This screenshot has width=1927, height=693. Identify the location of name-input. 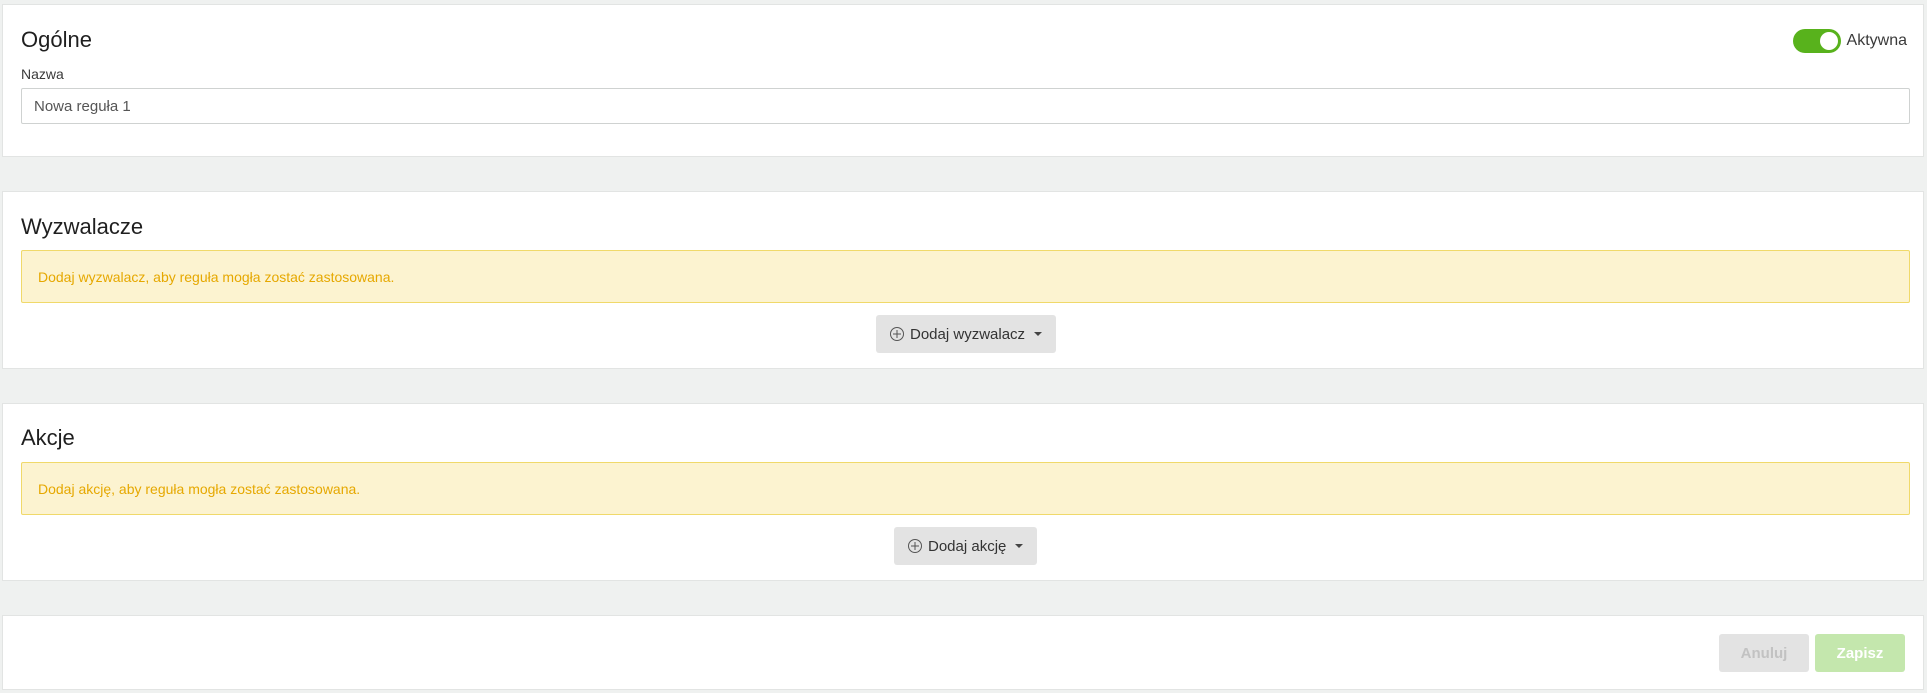
(965, 106).